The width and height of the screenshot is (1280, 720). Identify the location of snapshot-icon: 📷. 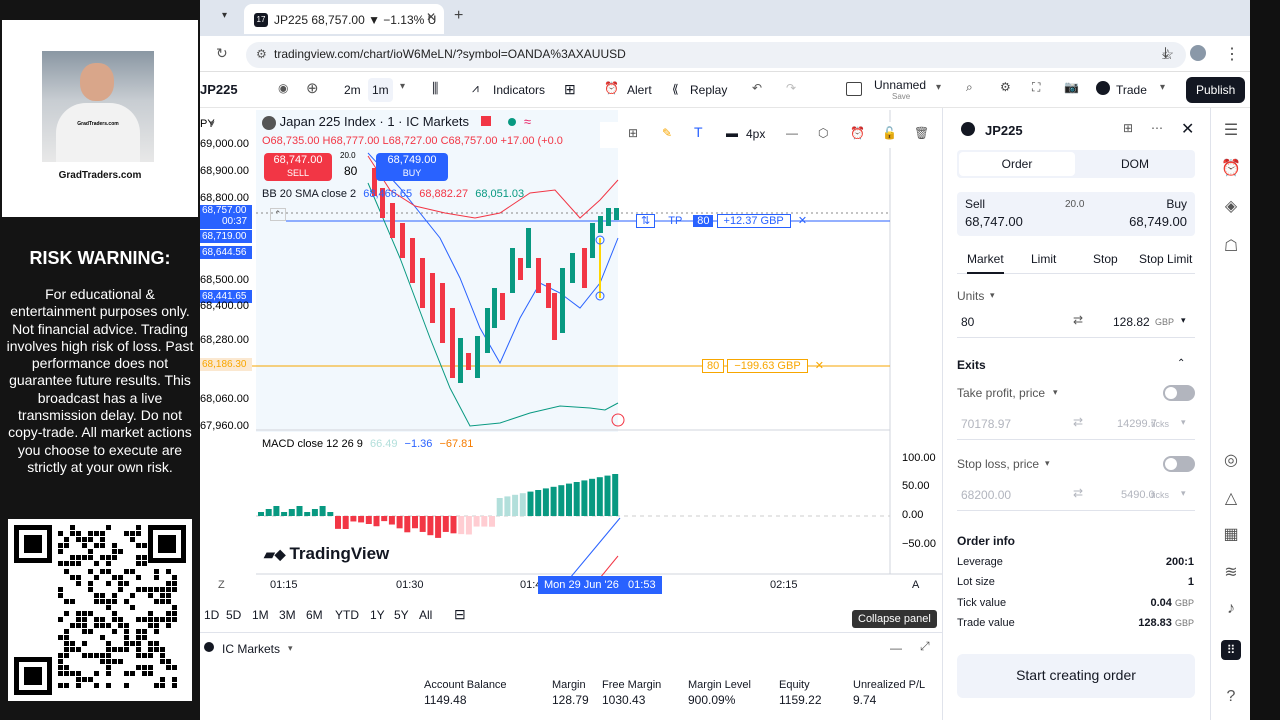
(1071, 87).